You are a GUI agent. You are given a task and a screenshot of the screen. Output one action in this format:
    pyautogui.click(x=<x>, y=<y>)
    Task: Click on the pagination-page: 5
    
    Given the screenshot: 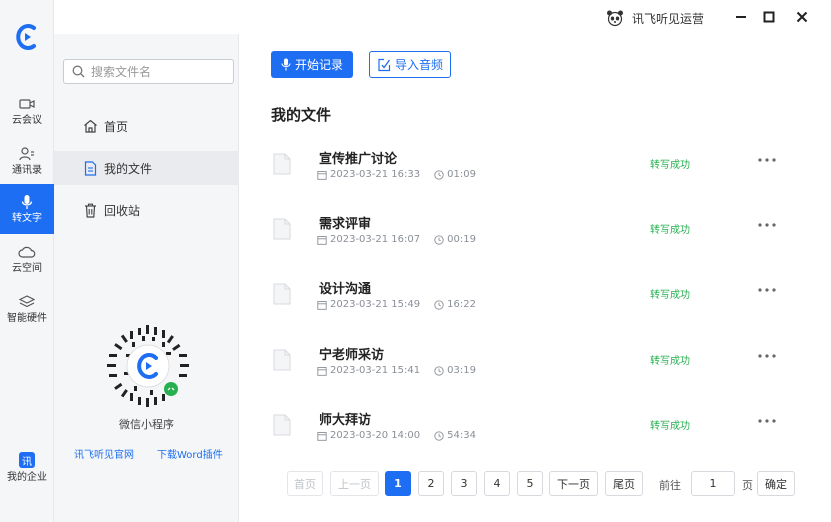 What is the action you would take?
    pyautogui.click(x=530, y=483)
    